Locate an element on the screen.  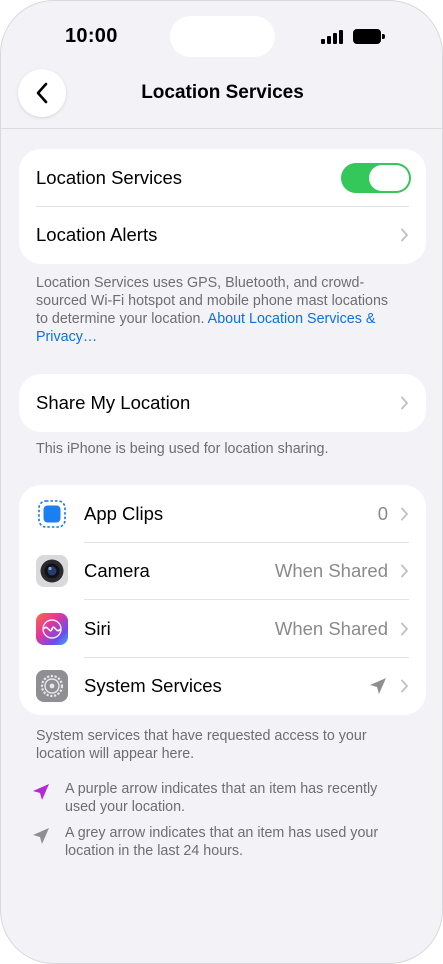
app-permission-value: 0 is located at coordinates (382, 513).